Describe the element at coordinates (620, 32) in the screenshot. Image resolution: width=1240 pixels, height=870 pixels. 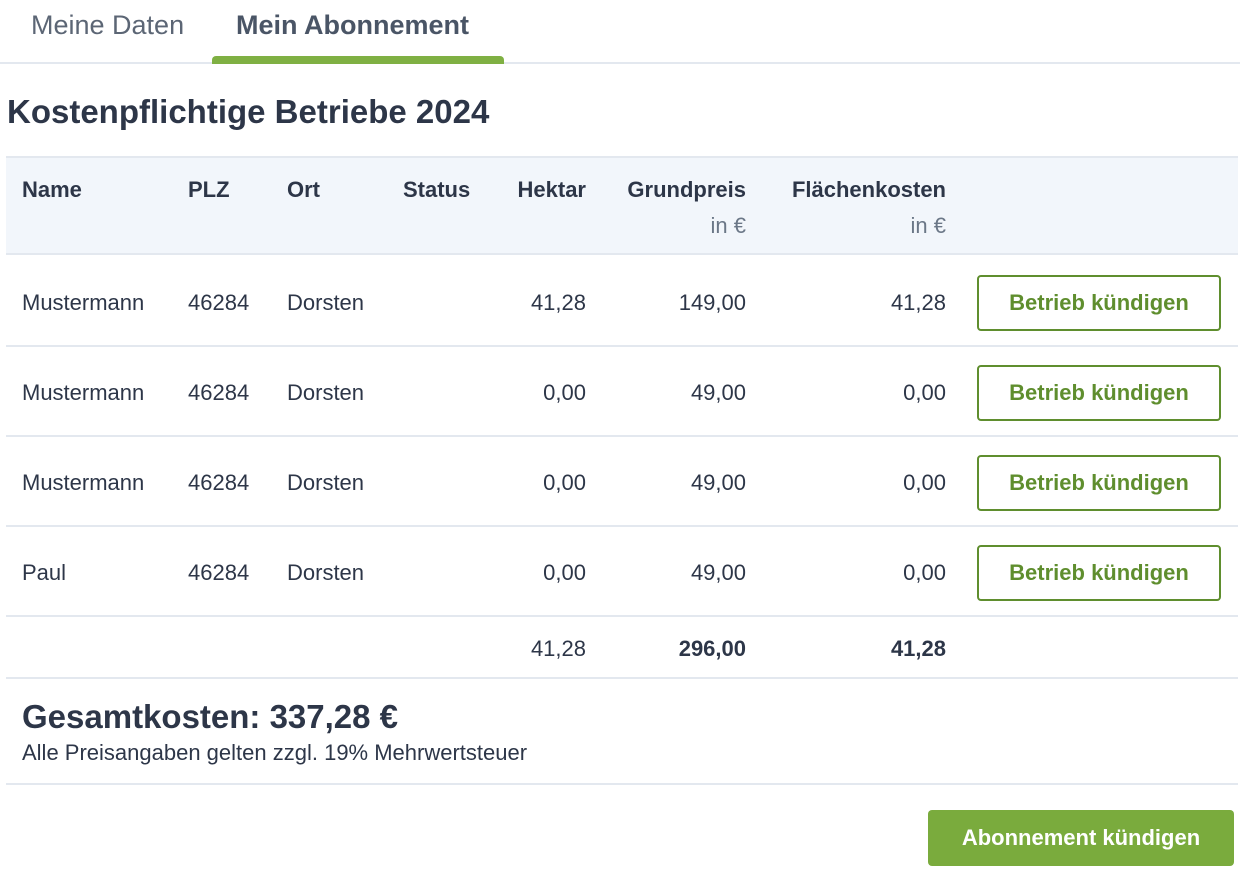
I see `tab-bar: Meine Daten Mein Abonnement` at that location.